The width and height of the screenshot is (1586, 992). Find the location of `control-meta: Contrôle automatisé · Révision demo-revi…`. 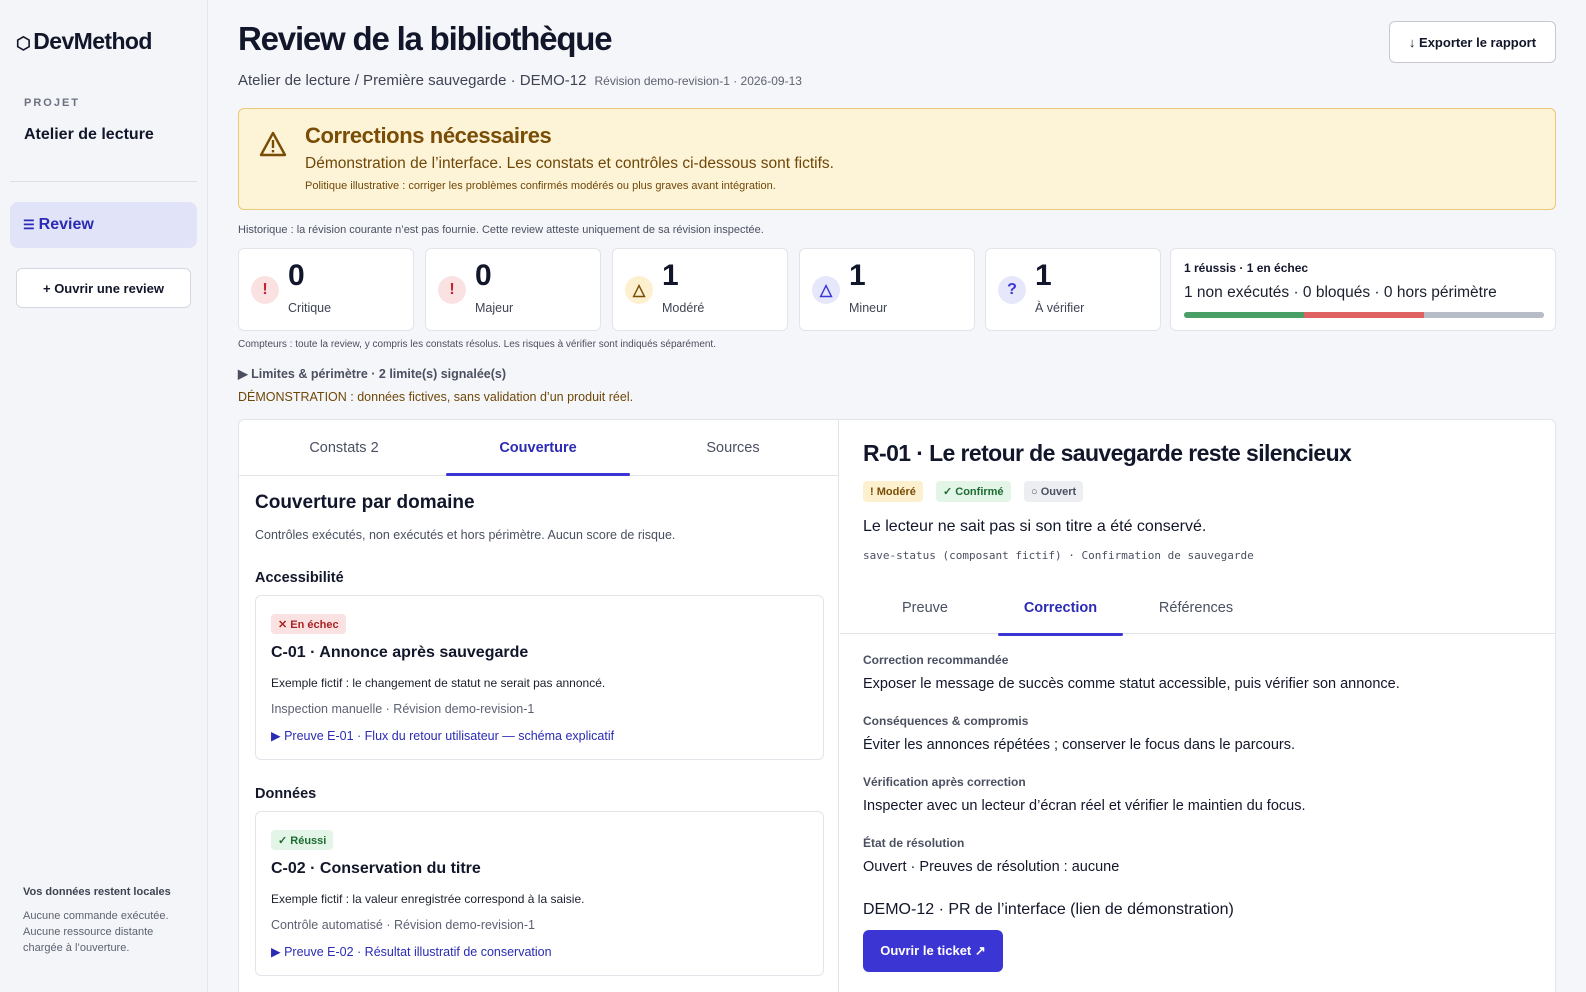

control-meta: Contrôle automatisé · Révision demo-revi… is located at coordinates (403, 925).